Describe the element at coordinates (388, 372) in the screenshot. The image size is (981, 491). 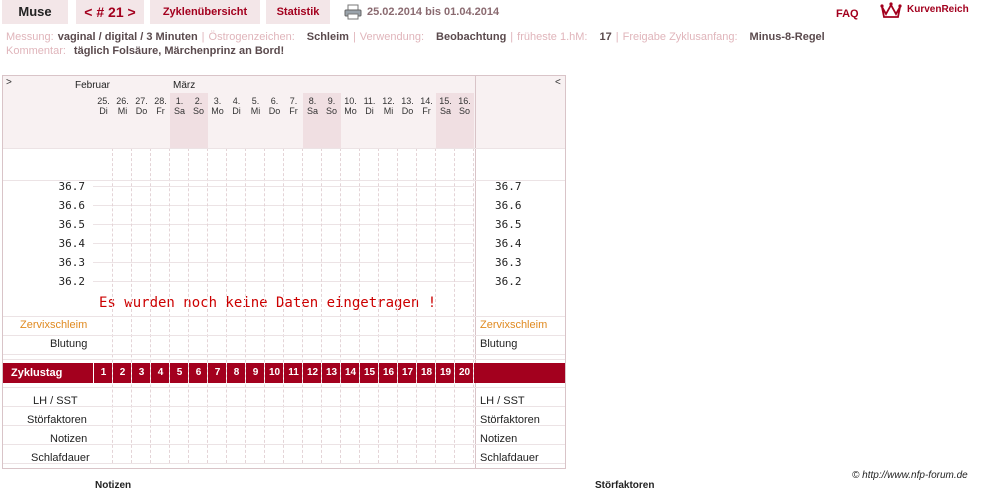
I see `cycle-day-number: 16` at that location.